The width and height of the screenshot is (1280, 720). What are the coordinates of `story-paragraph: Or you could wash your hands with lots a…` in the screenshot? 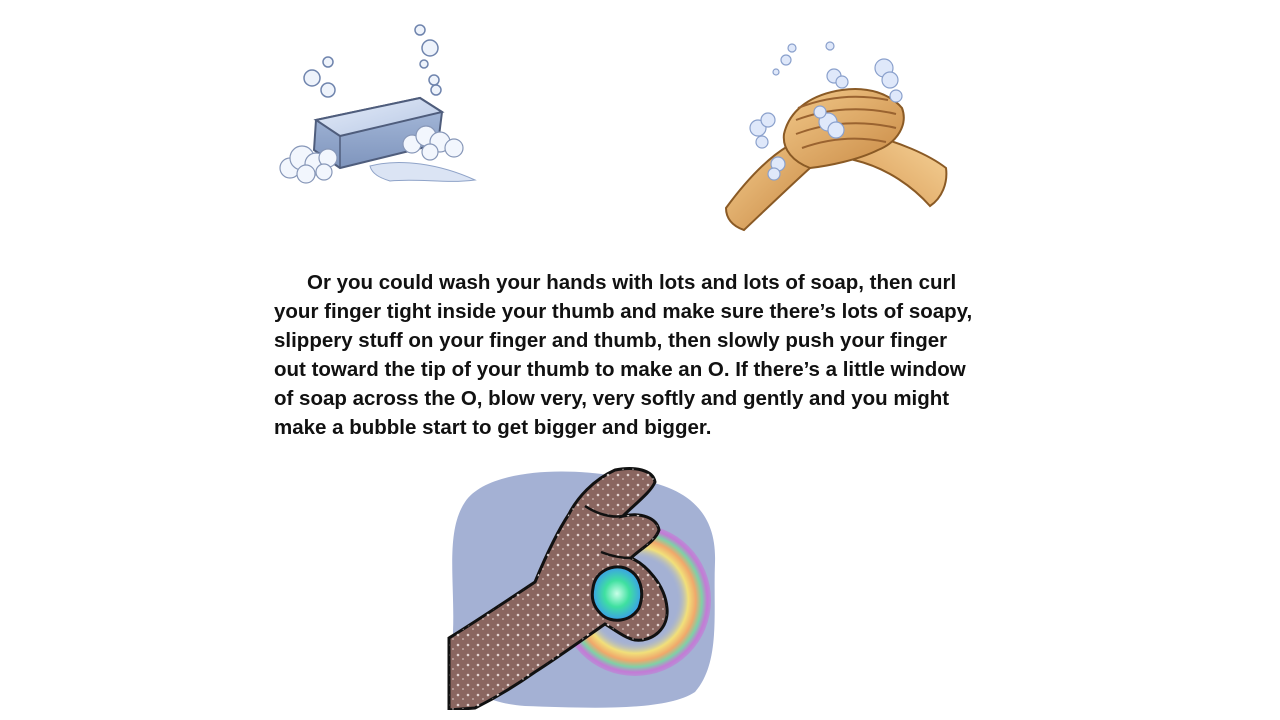 It's located at (623, 355).